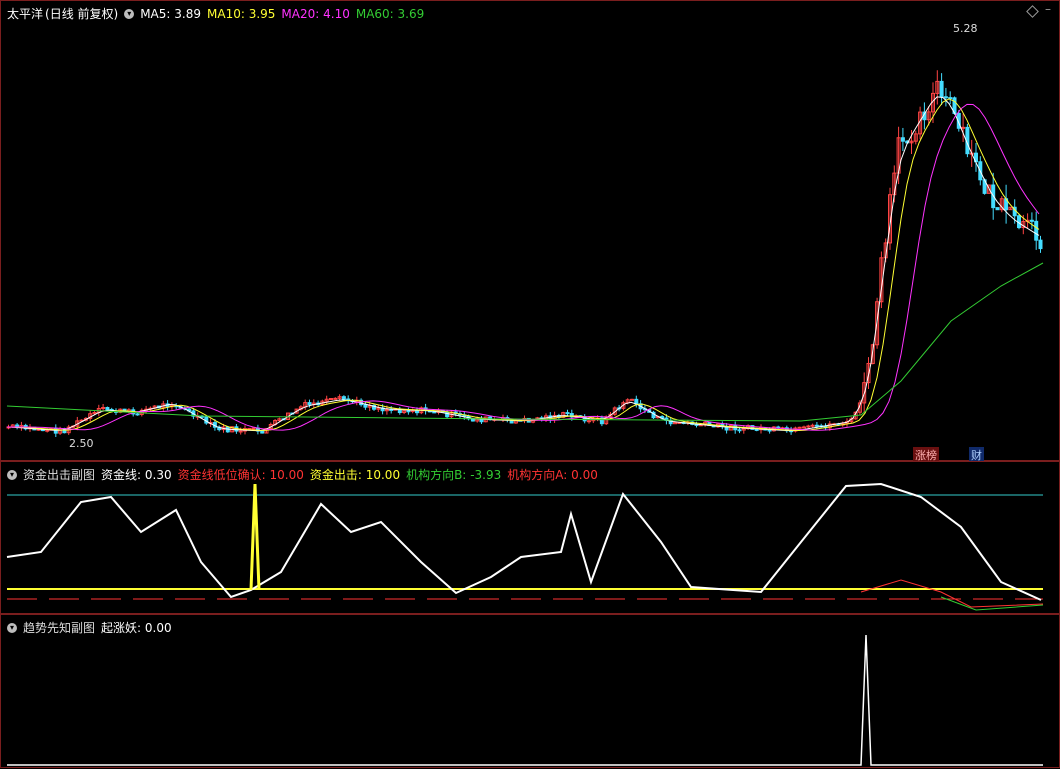 The height and width of the screenshot is (769, 1060). I want to click on inst-dir-b-label: 机构方向B: -3.93, so click(454, 475).